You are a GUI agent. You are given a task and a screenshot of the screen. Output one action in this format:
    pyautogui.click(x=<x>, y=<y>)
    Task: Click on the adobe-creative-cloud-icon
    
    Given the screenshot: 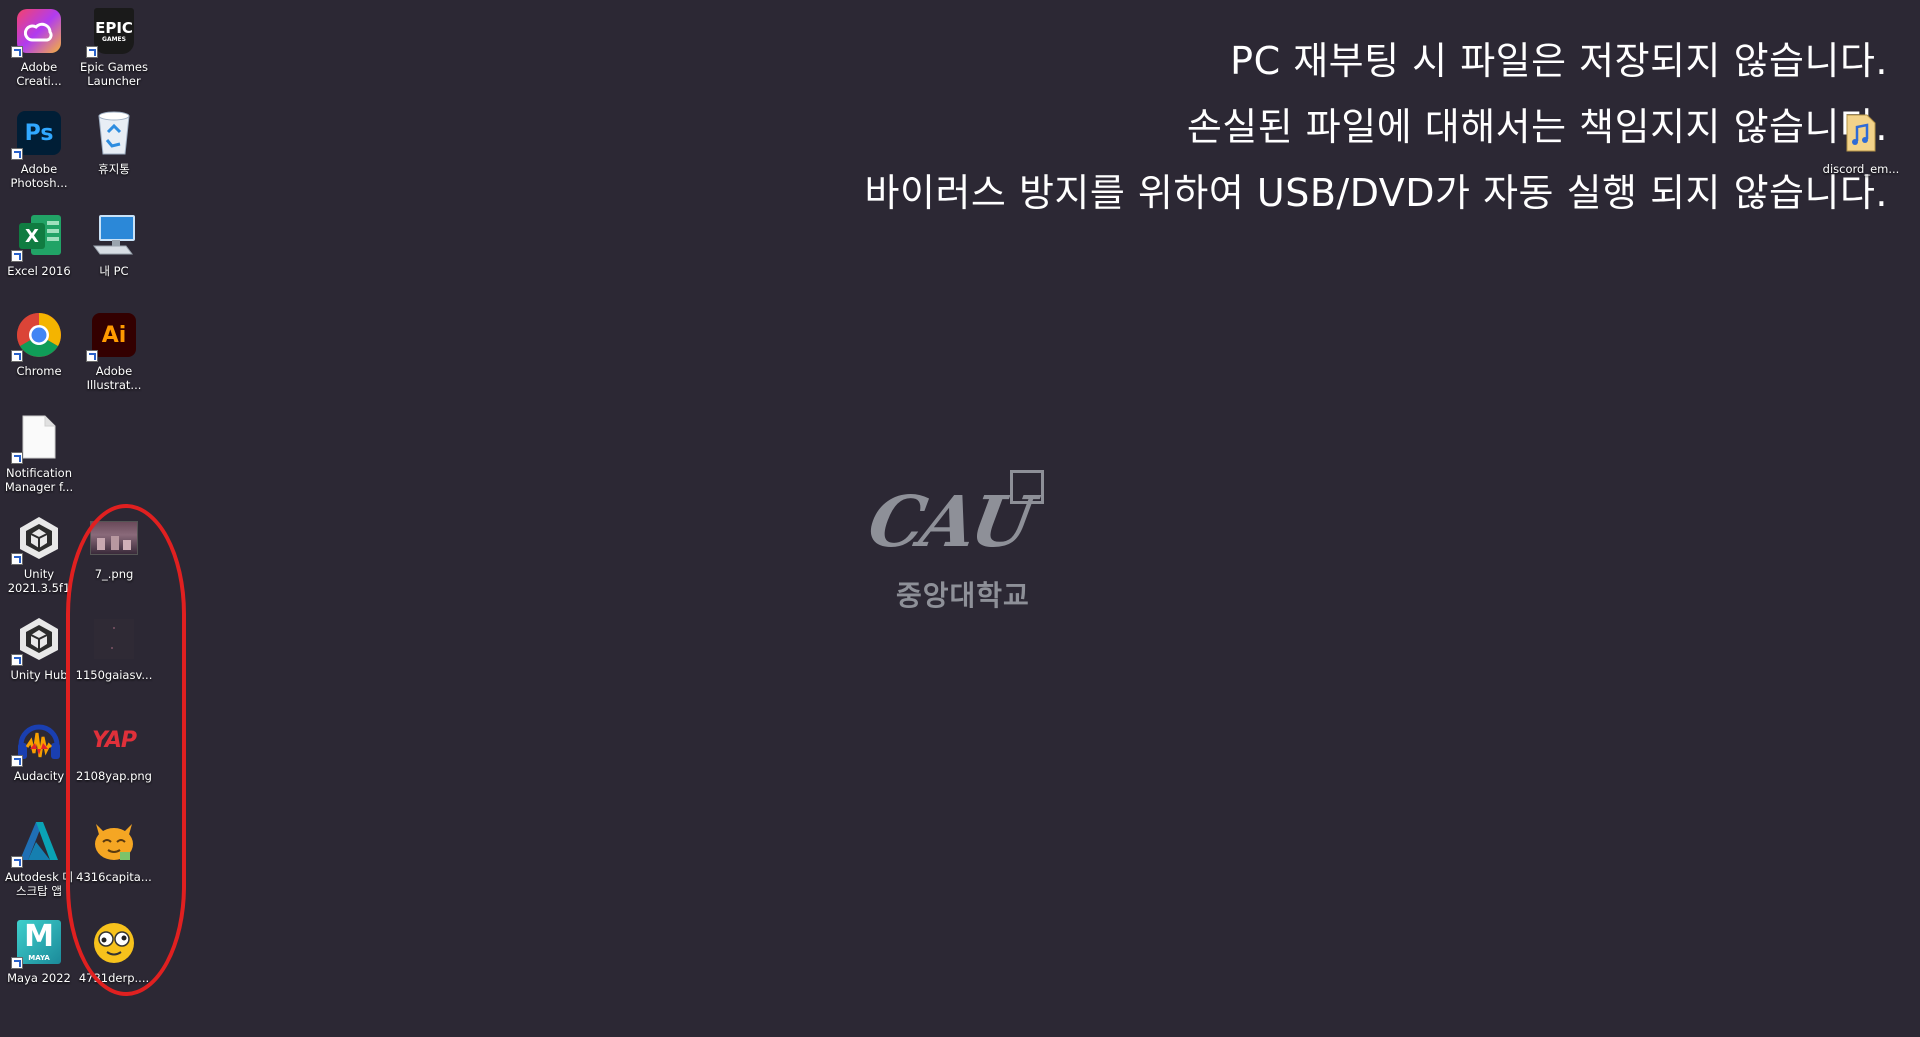 What is the action you would take?
    pyautogui.click(x=37, y=32)
    